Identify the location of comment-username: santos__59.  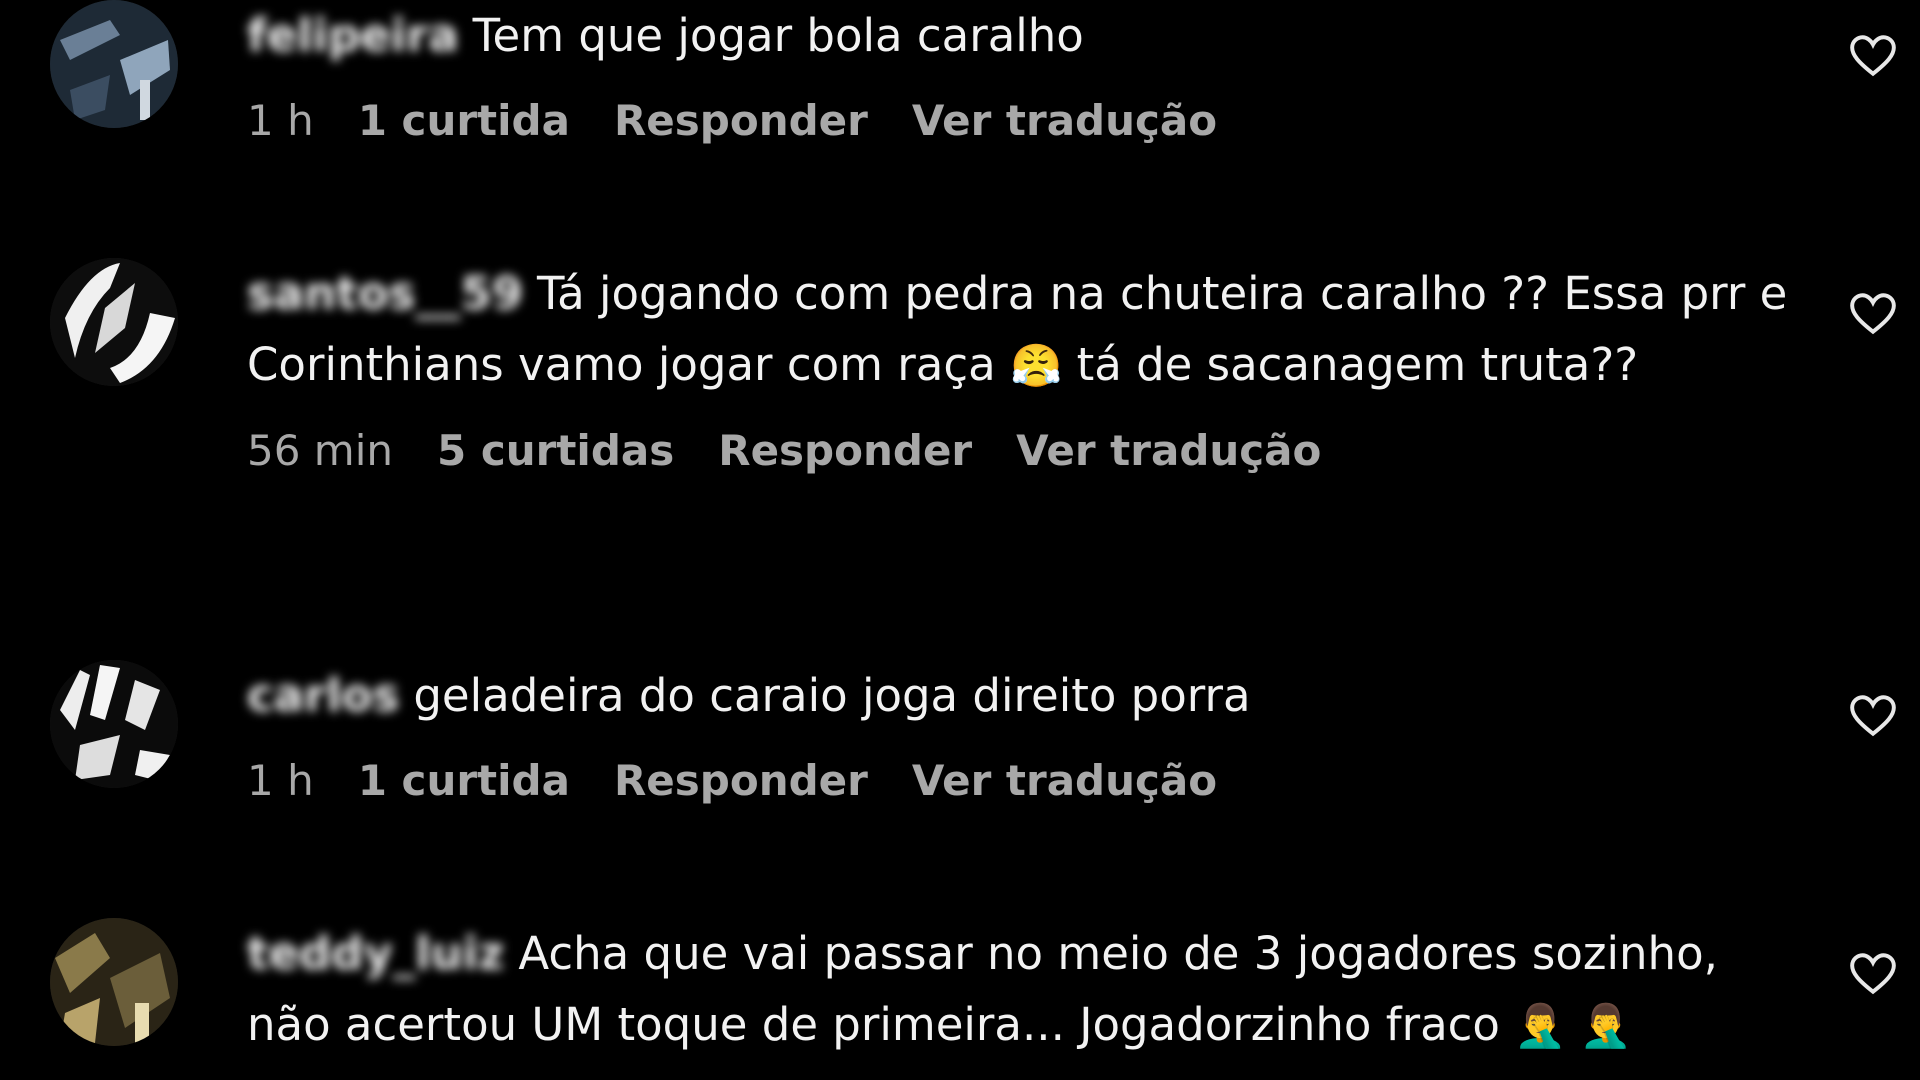
(385, 293).